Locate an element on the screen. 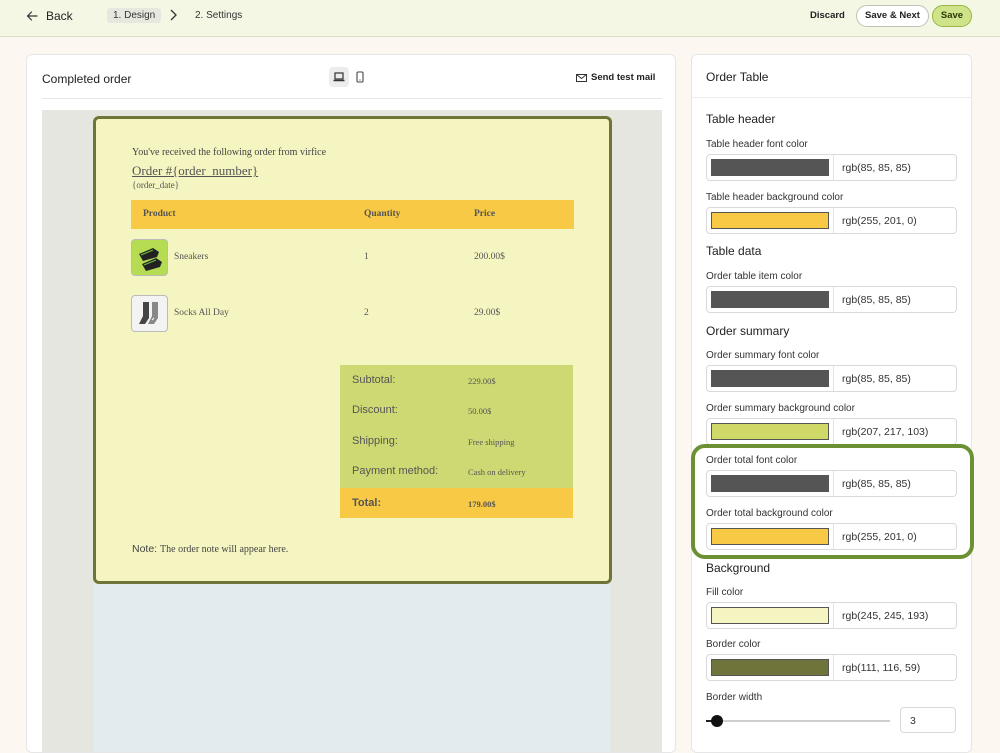 The width and height of the screenshot is (1000, 753). header-price: Price is located at coordinates (485, 214).